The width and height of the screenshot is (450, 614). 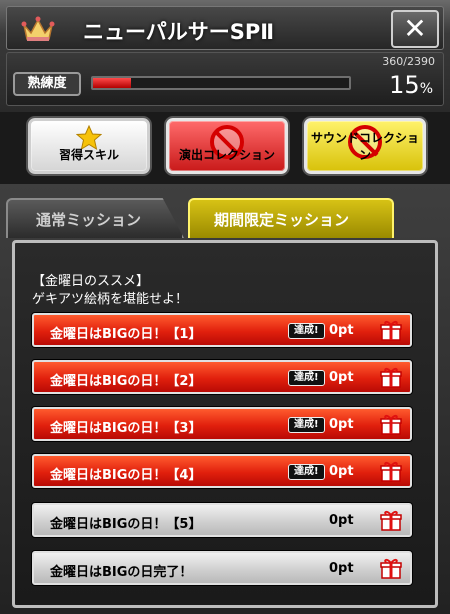 I want to click on title-bar: ニューパルサーSPⅡ ✕, so click(x=225, y=28).